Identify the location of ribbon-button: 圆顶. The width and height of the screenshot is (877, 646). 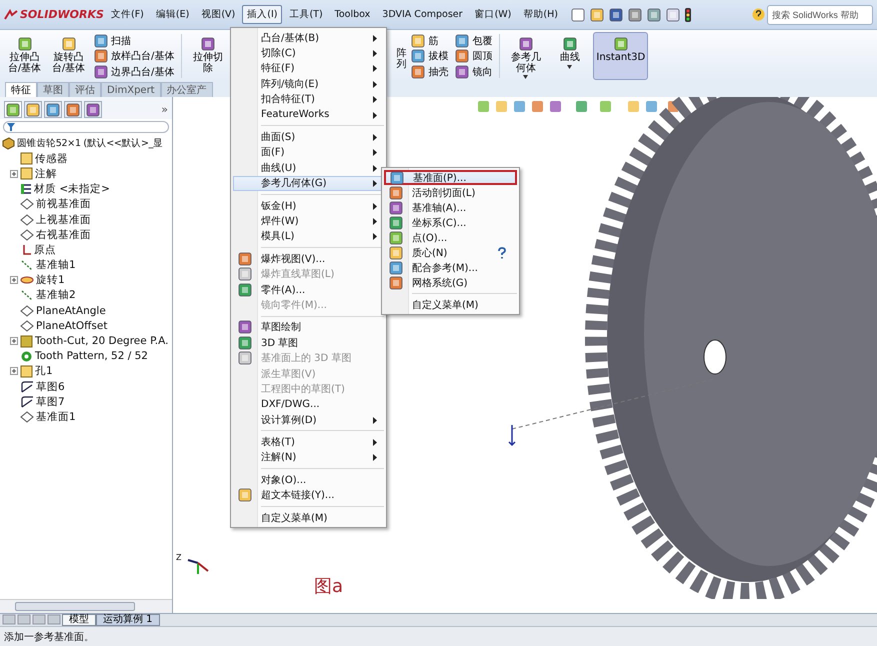
(473, 56).